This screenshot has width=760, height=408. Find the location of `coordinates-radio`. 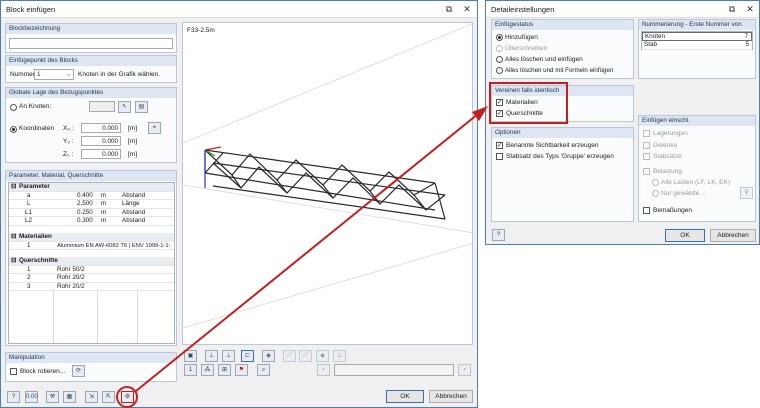

coordinates-radio is located at coordinates (13, 129).